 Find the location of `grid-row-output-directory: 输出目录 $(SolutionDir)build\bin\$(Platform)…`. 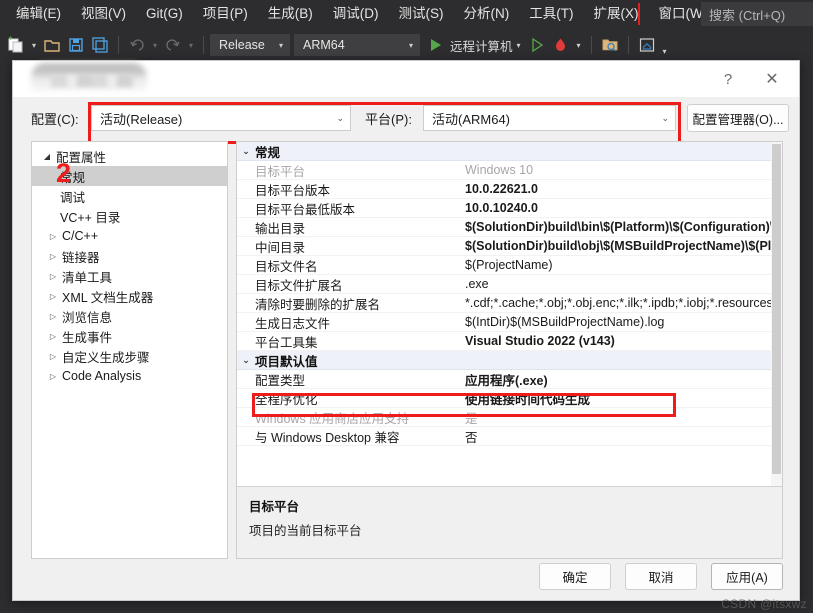

grid-row-output-directory: 输出目录 $(SolutionDir)build\bin\$(Platform)… is located at coordinates (509, 227).